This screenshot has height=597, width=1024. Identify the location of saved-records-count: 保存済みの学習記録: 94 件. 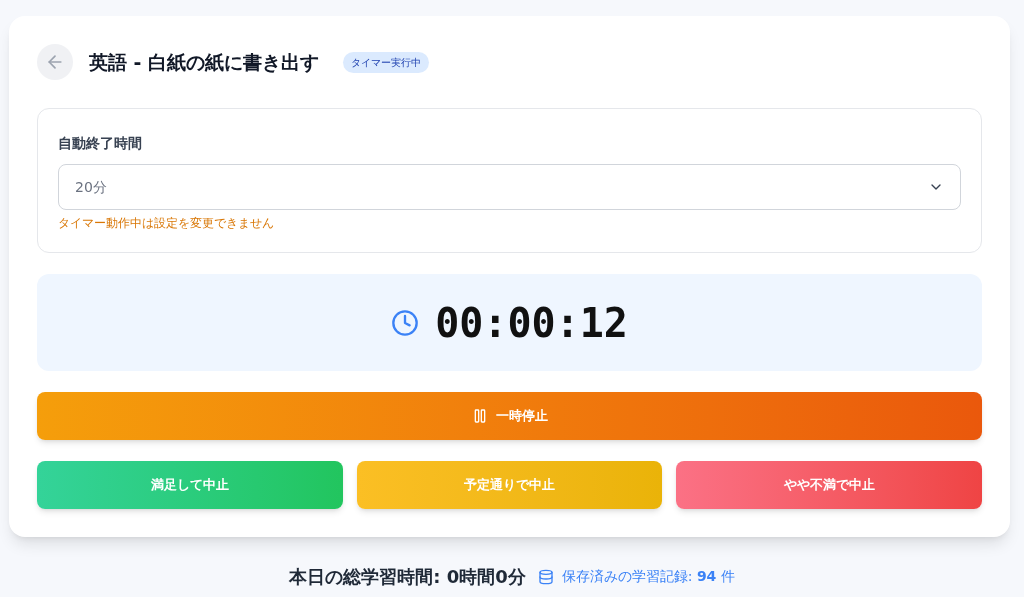
(648, 576).